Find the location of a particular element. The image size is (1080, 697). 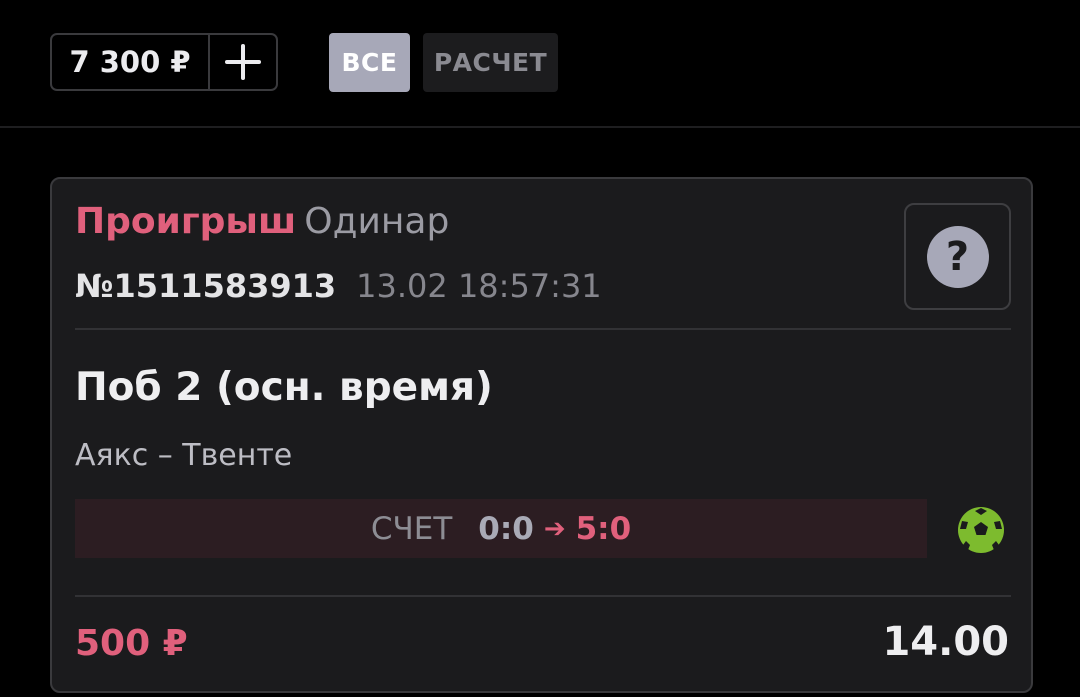

arrow-right-icon: ➔ is located at coordinates (554, 528).